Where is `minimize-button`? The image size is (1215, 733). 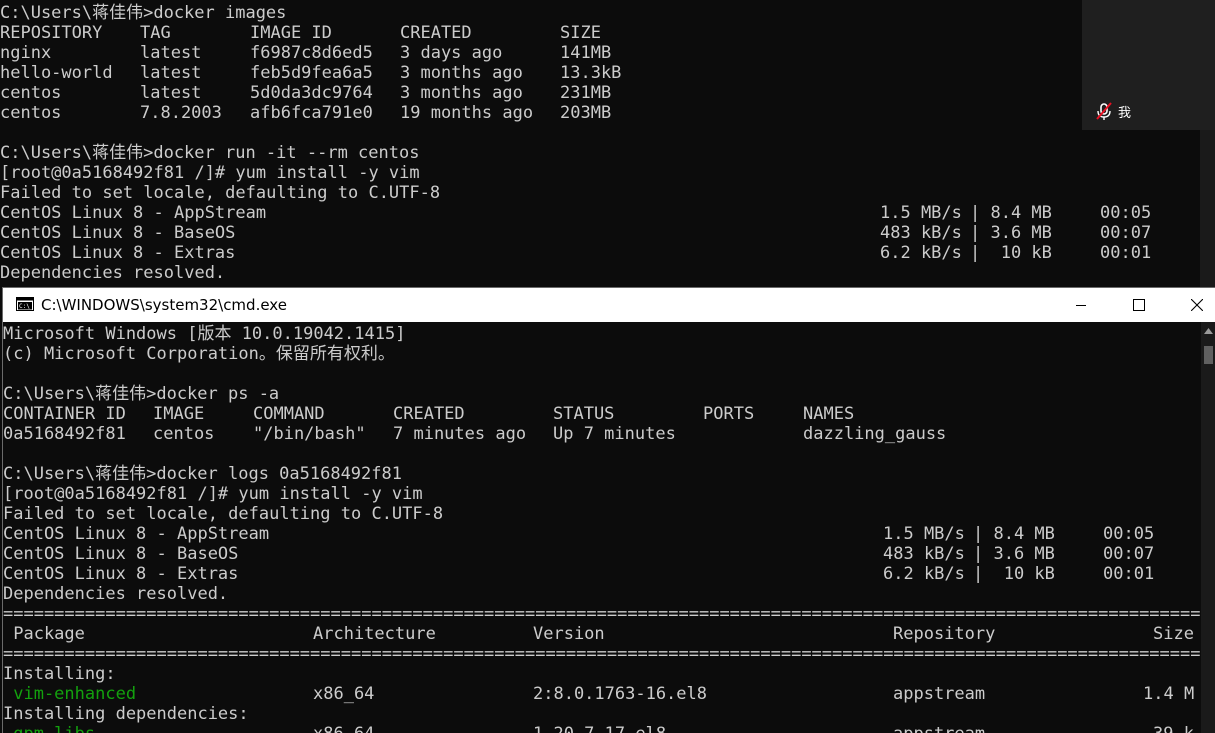
minimize-button is located at coordinates (1081, 305).